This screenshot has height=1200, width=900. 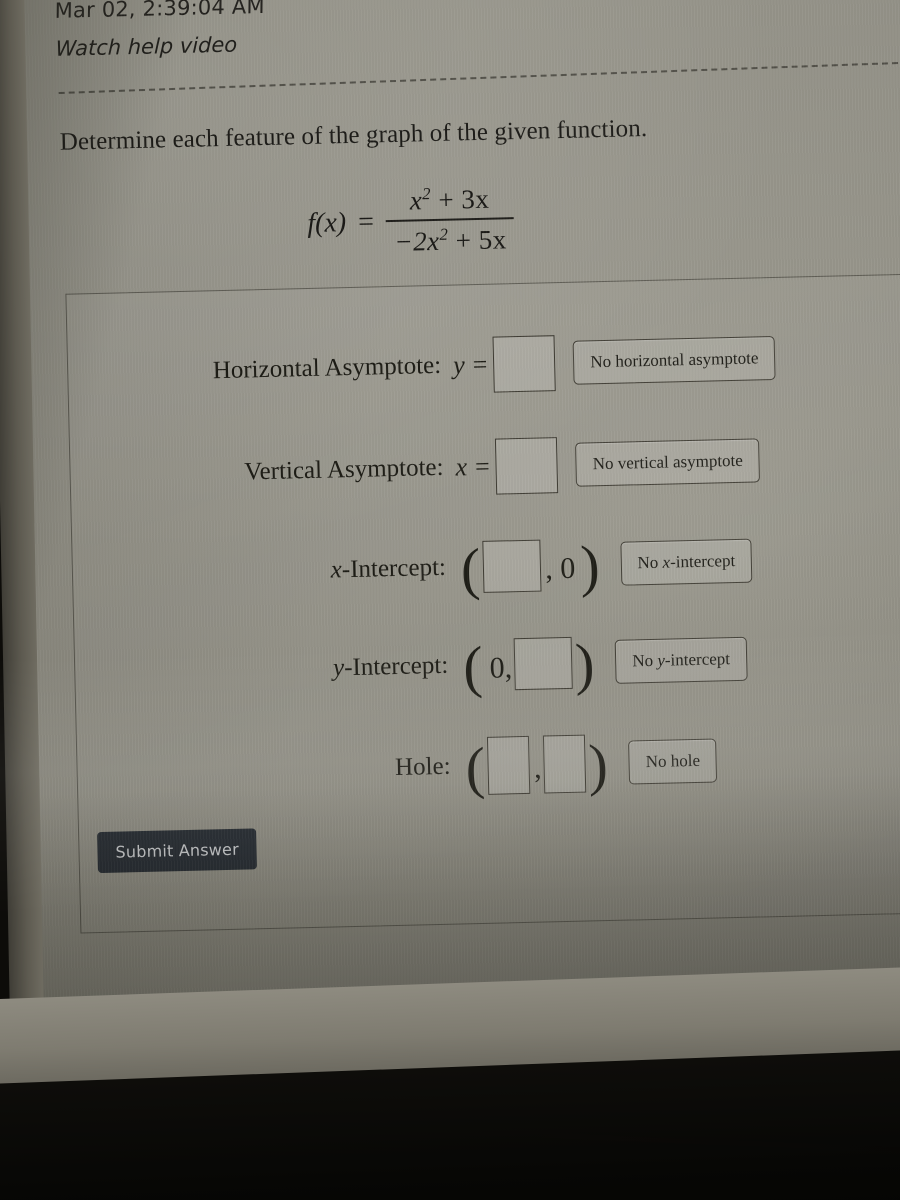 What do you see at coordinates (543, 663) in the screenshot?
I see `input-y-intercept` at bounding box center [543, 663].